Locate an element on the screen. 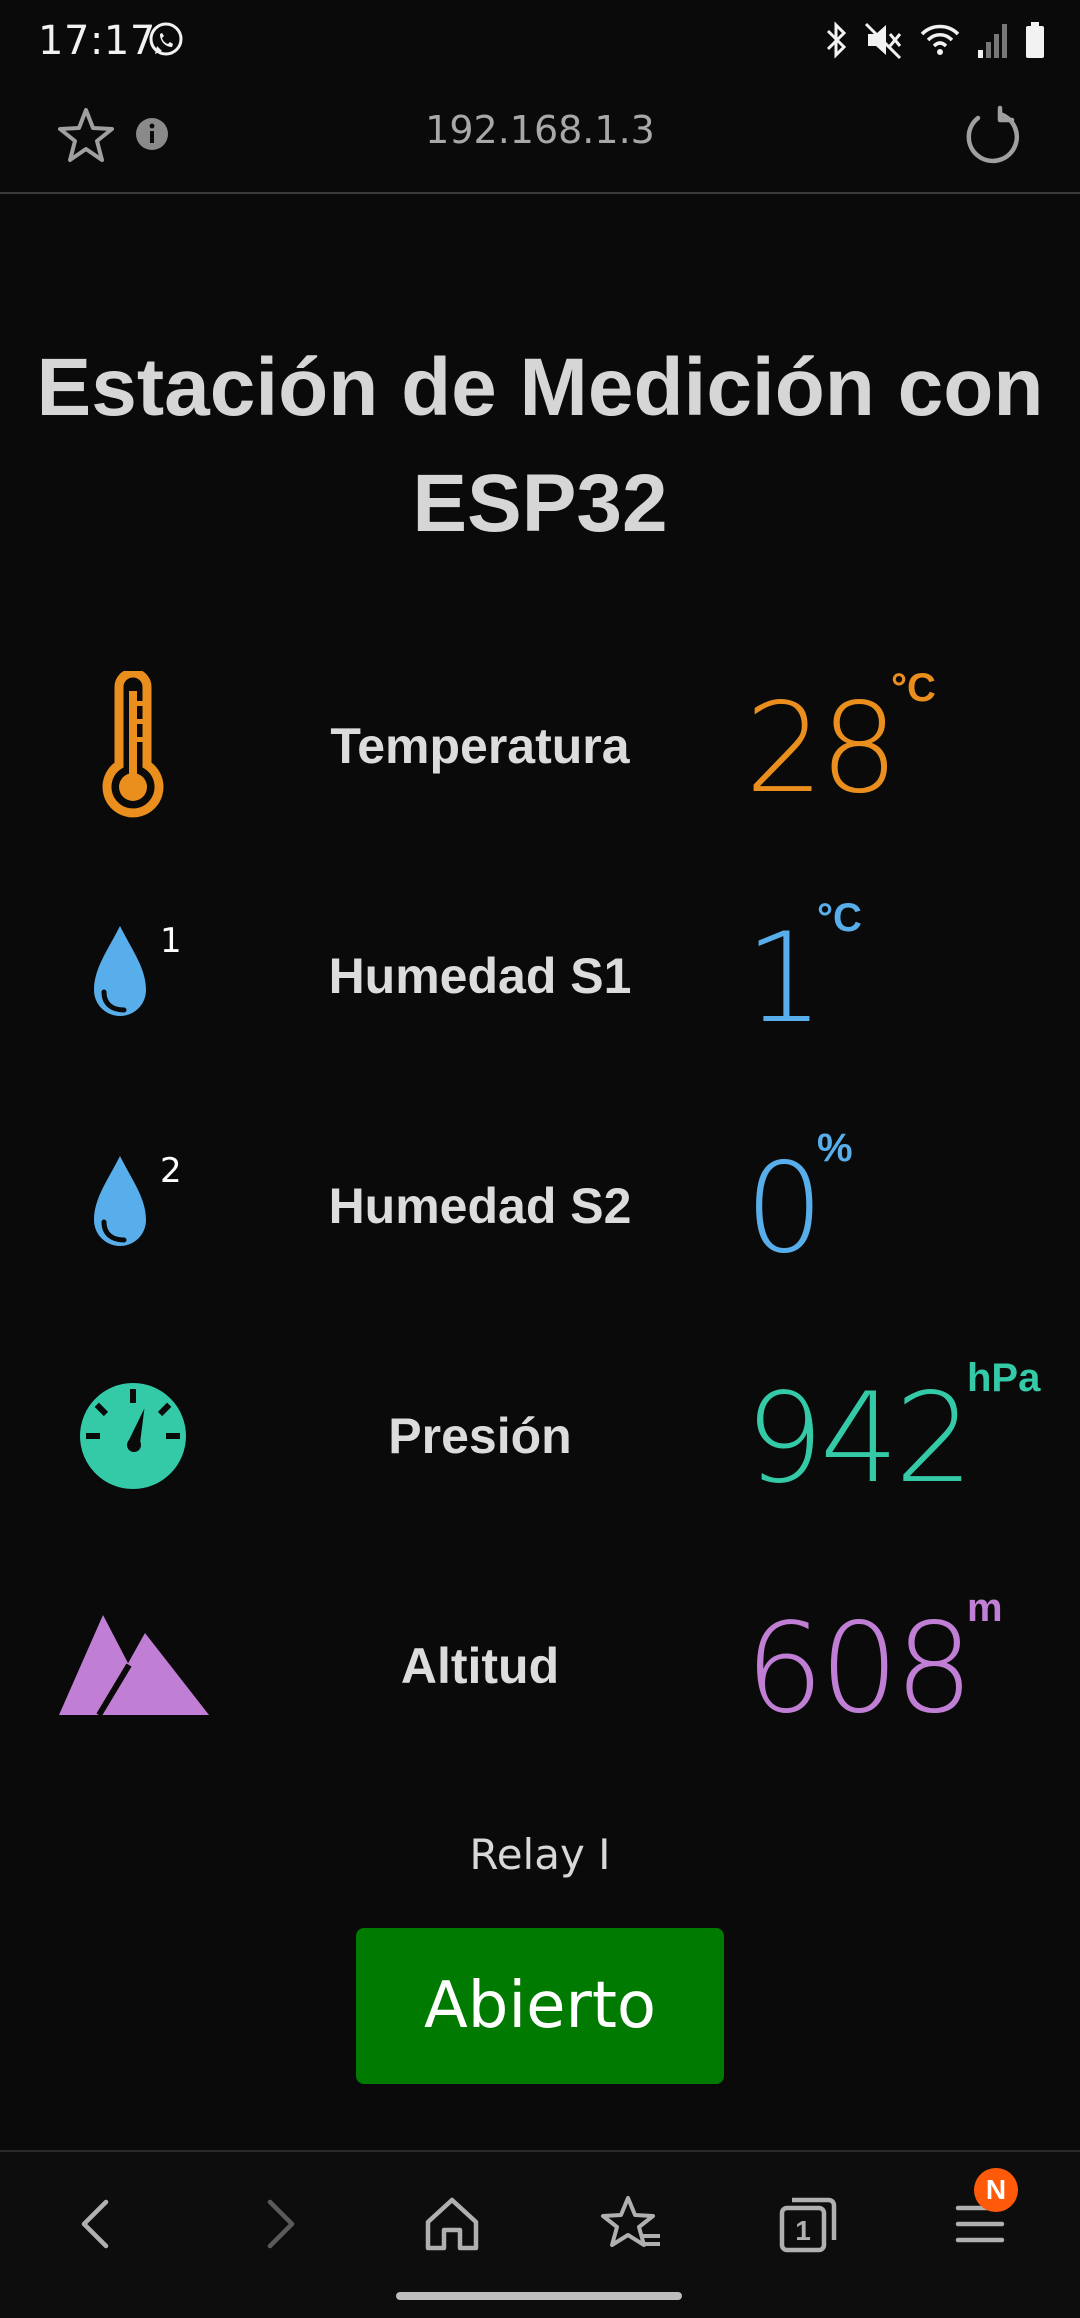  wifi-icon is located at coordinates (940, 39).